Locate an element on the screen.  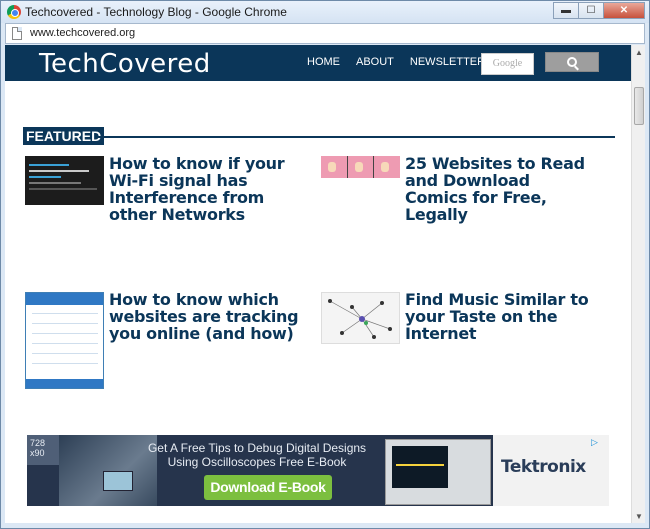
featured-heading: FEATURED is located at coordinates (64, 136).